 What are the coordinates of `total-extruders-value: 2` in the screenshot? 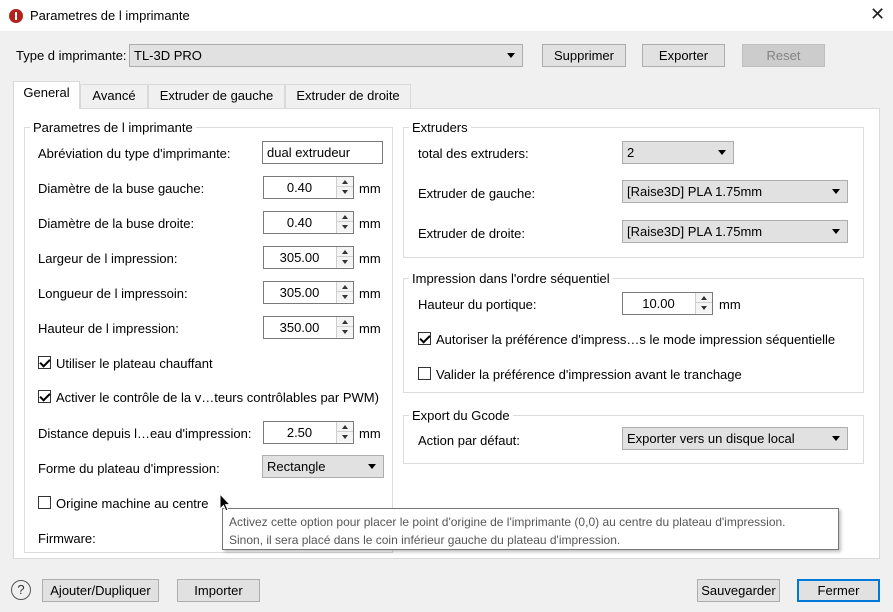 It's located at (631, 152).